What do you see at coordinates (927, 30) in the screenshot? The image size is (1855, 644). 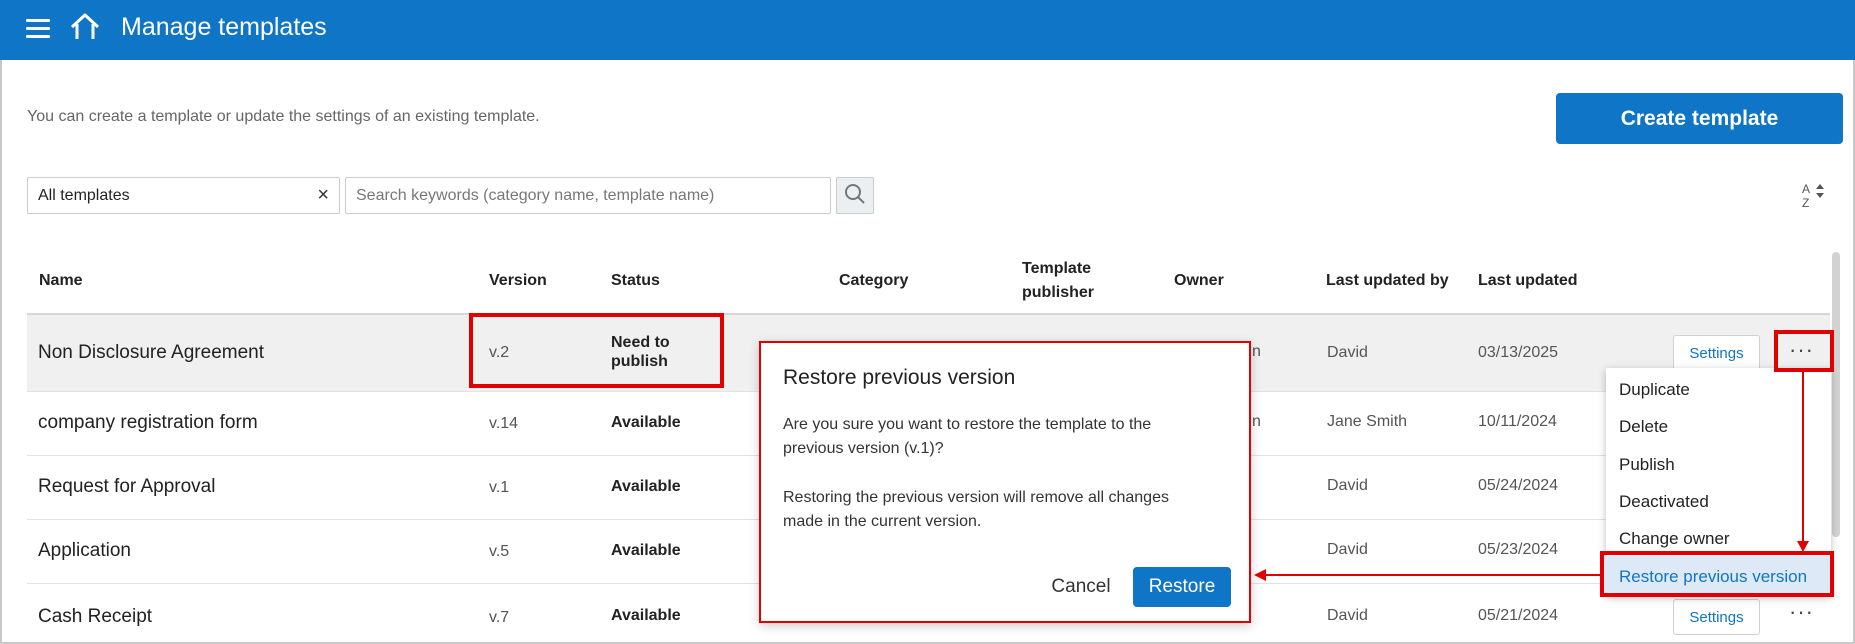 I see `app-header: Manage templates` at bounding box center [927, 30].